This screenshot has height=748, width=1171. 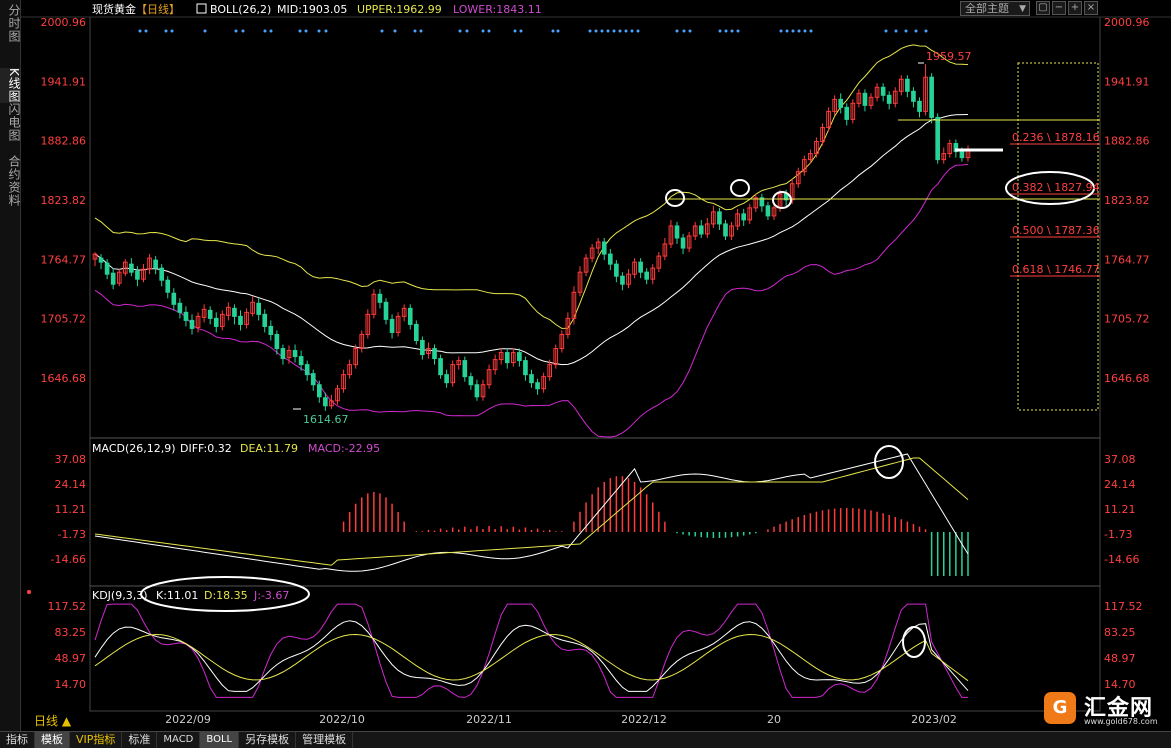 I want to click on macd-dea-value: DEA:11.79, so click(x=269, y=448).